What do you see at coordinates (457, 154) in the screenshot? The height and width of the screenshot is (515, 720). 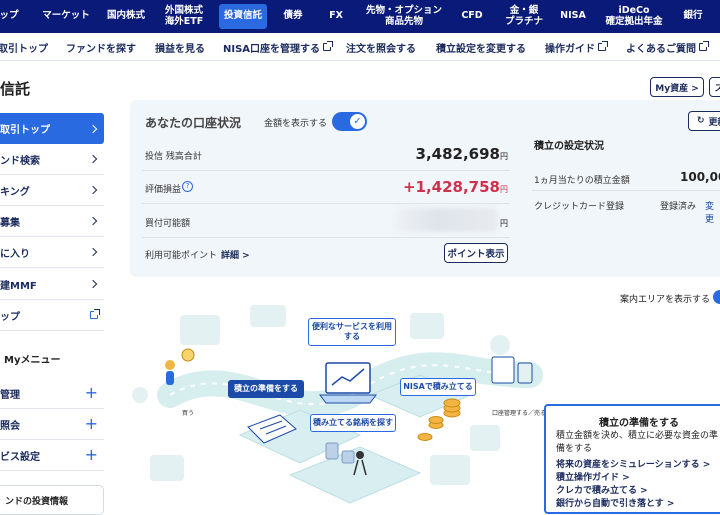 I see `total-balance-value: 3,482,698` at bounding box center [457, 154].